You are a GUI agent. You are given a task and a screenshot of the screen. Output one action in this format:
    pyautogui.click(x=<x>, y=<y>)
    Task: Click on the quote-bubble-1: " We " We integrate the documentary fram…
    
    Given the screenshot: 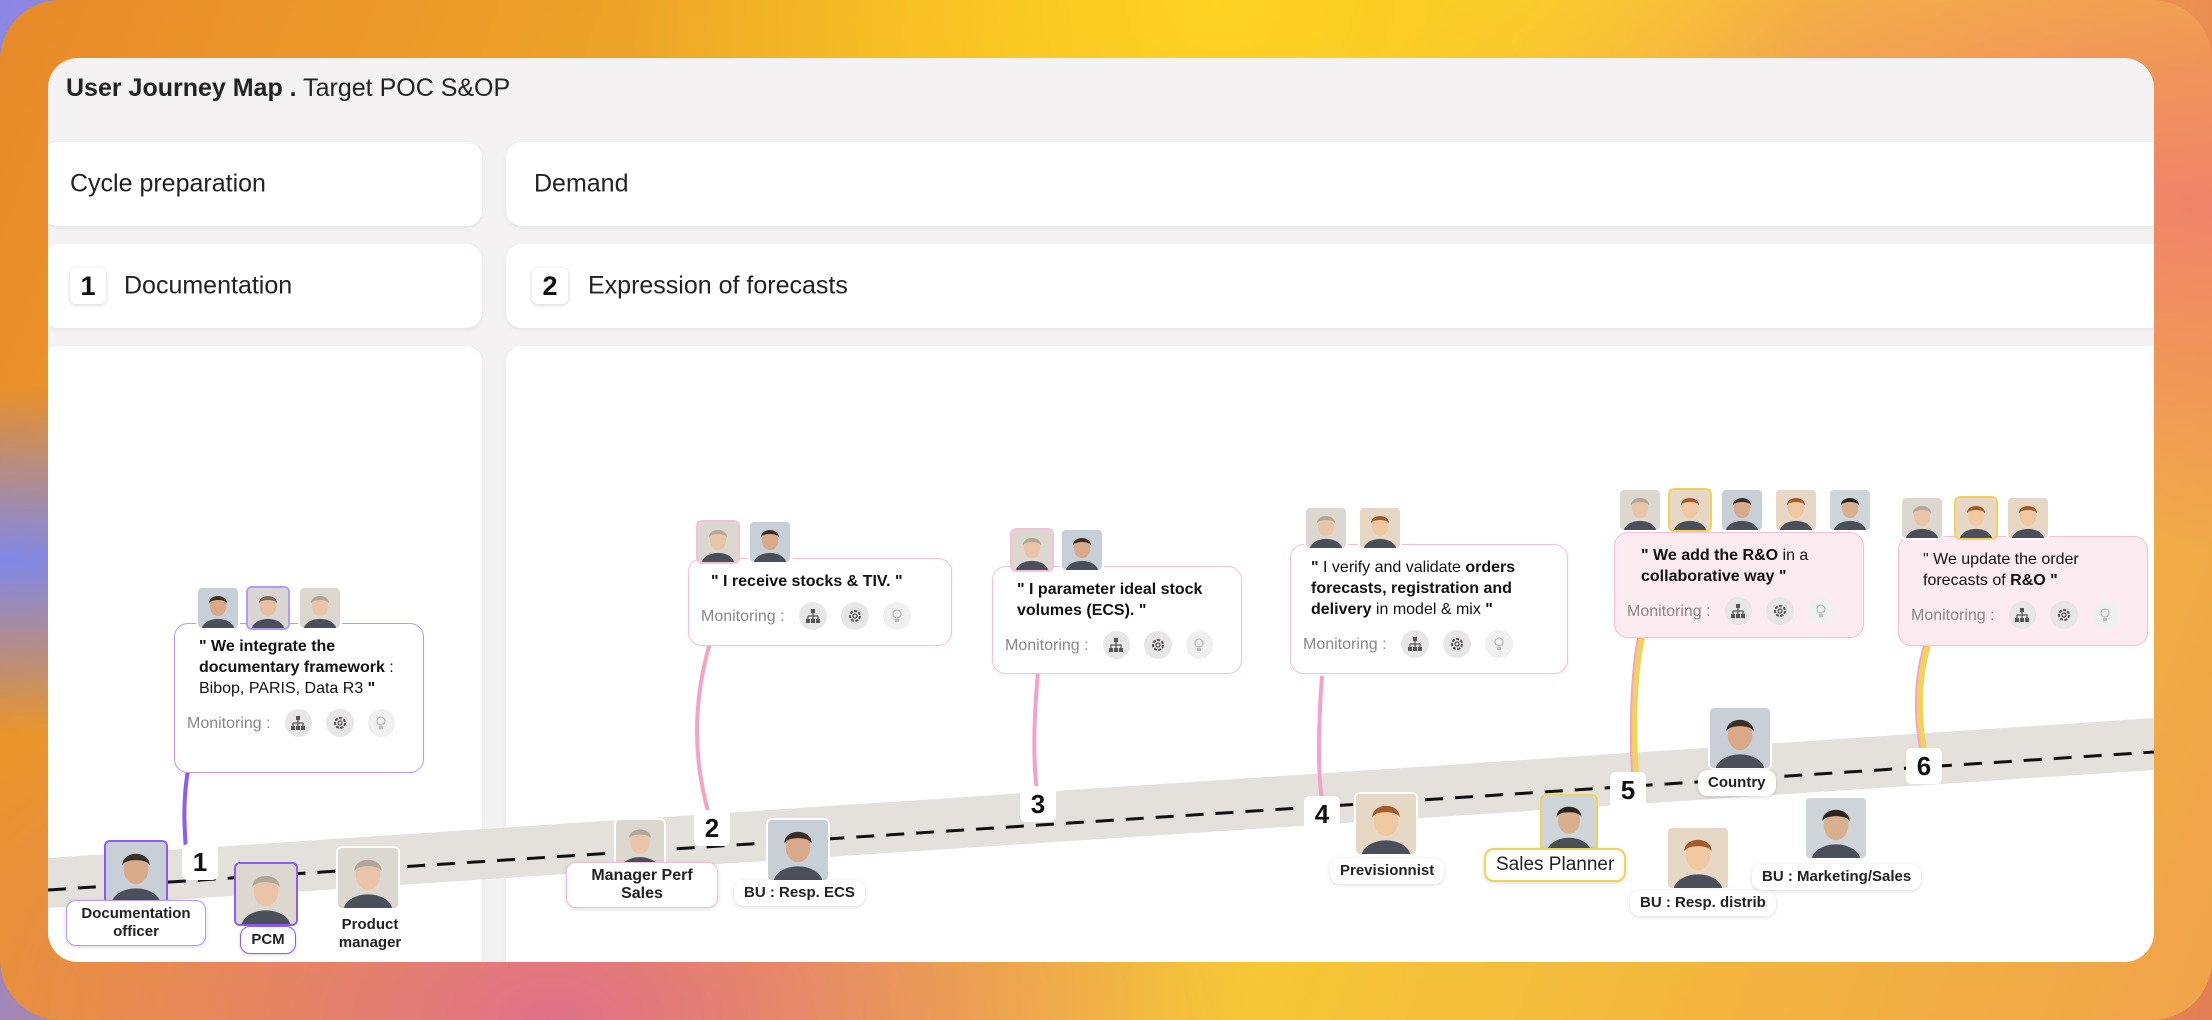 What is the action you would take?
    pyautogui.click(x=299, y=698)
    